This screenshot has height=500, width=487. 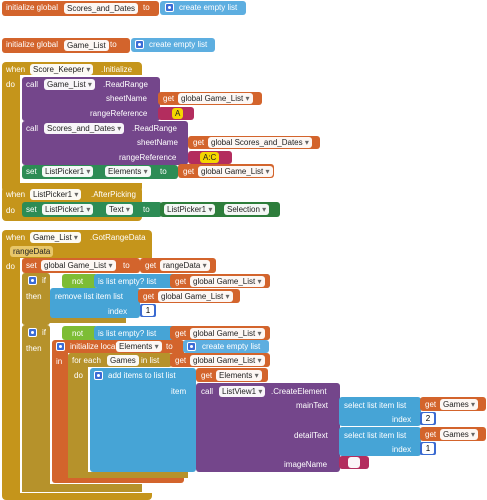 I want to click on component-dropdown: ListView1, so click(x=242, y=391).